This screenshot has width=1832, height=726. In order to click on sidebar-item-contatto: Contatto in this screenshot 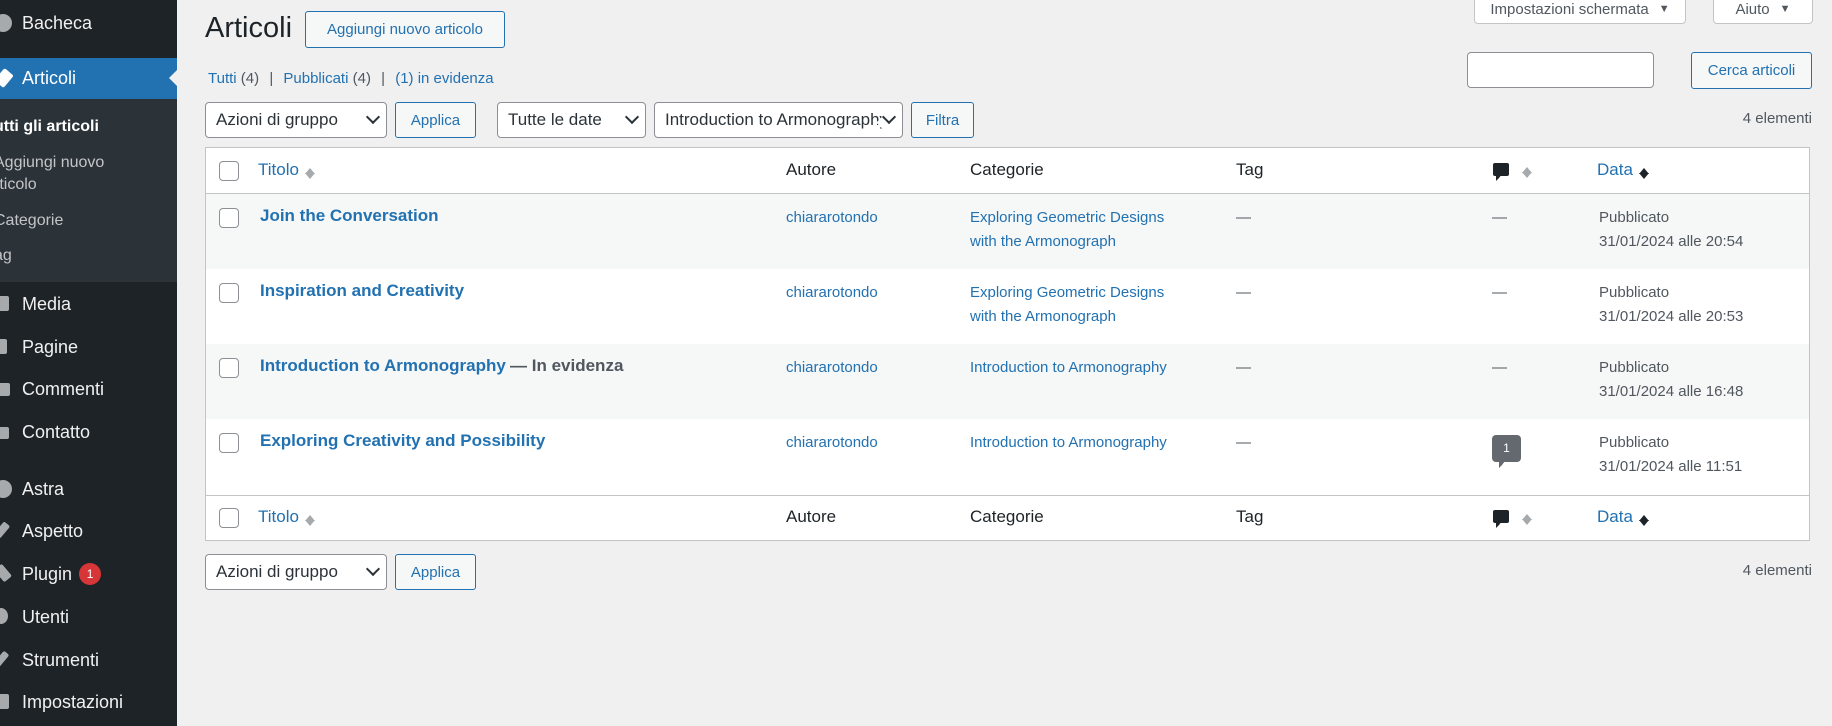, I will do `click(88, 432)`.